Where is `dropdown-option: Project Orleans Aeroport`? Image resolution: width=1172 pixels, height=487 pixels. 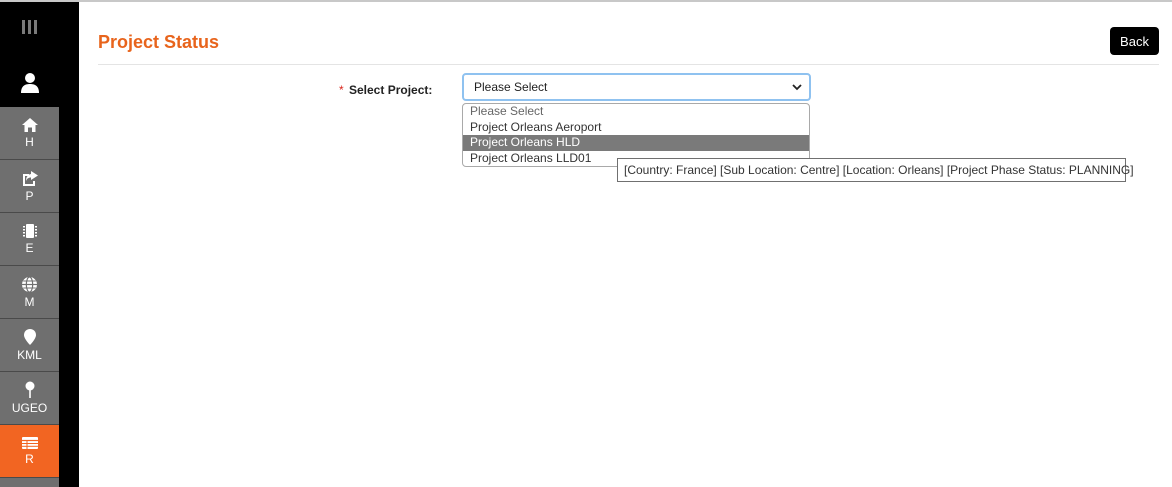 dropdown-option: Project Orleans Aeroport is located at coordinates (636, 128).